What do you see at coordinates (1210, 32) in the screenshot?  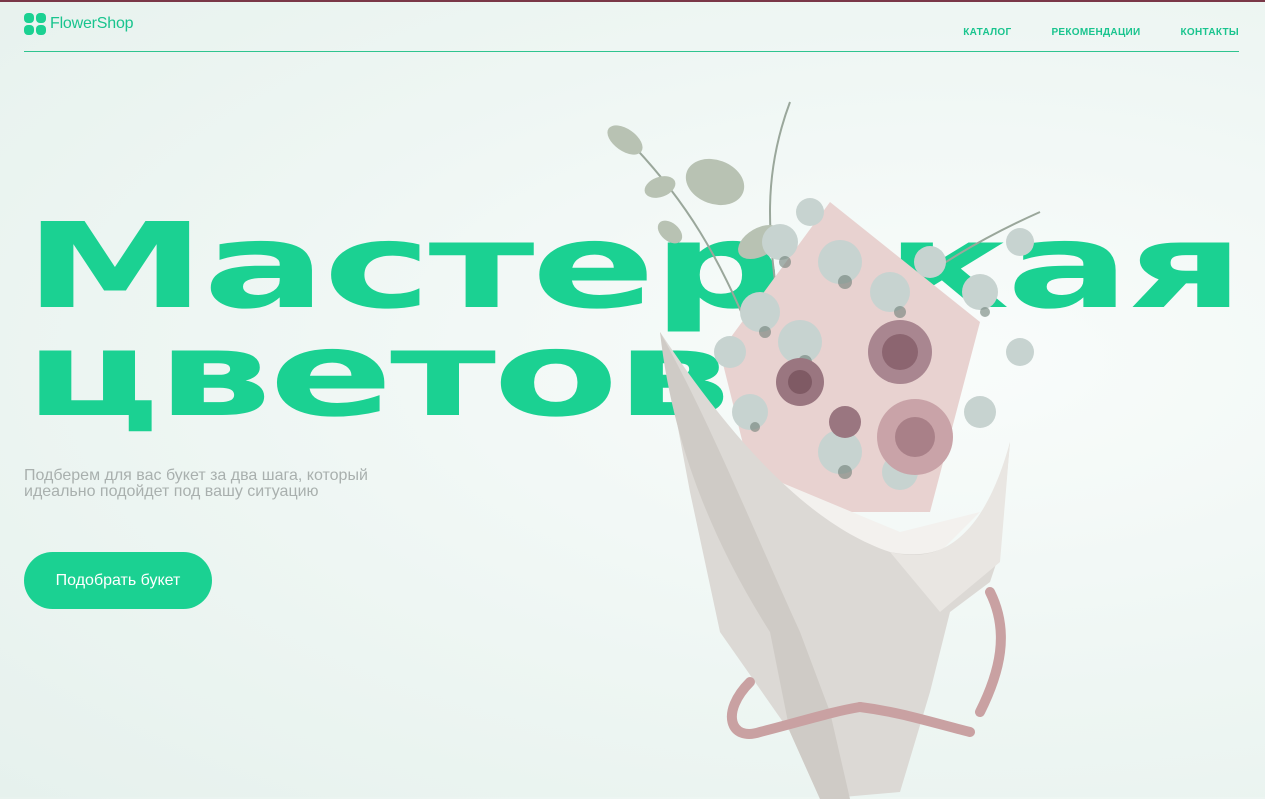 I see `nav-link-contacts: КОНТАКТЫ` at bounding box center [1210, 32].